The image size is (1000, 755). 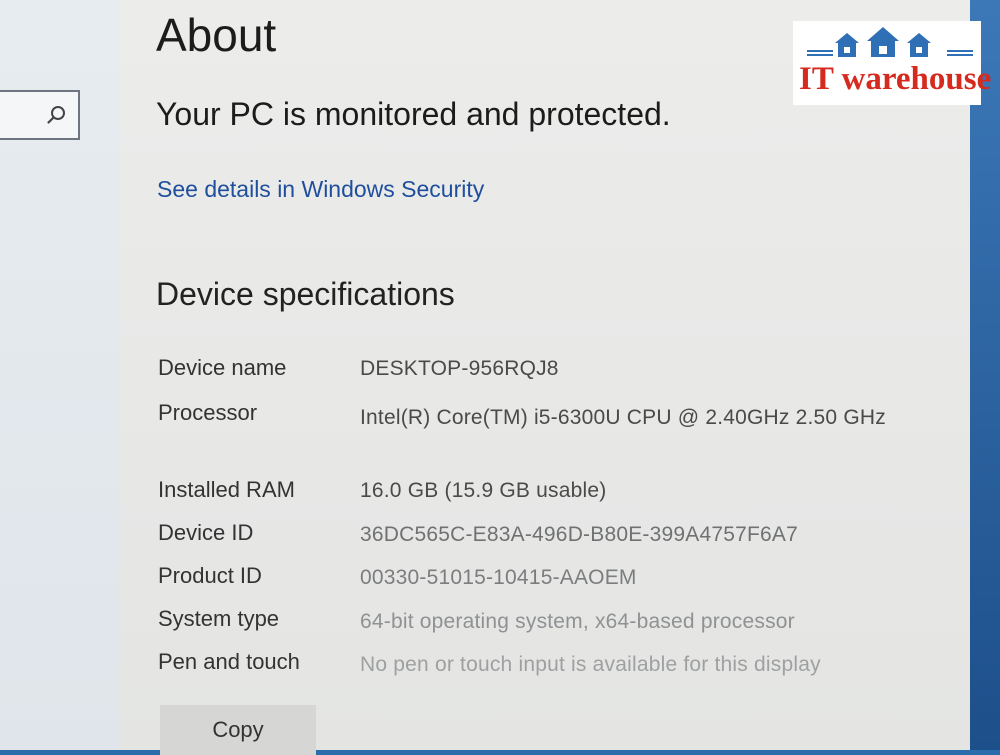 What do you see at coordinates (238, 730) in the screenshot?
I see `copy-button: Copy` at bounding box center [238, 730].